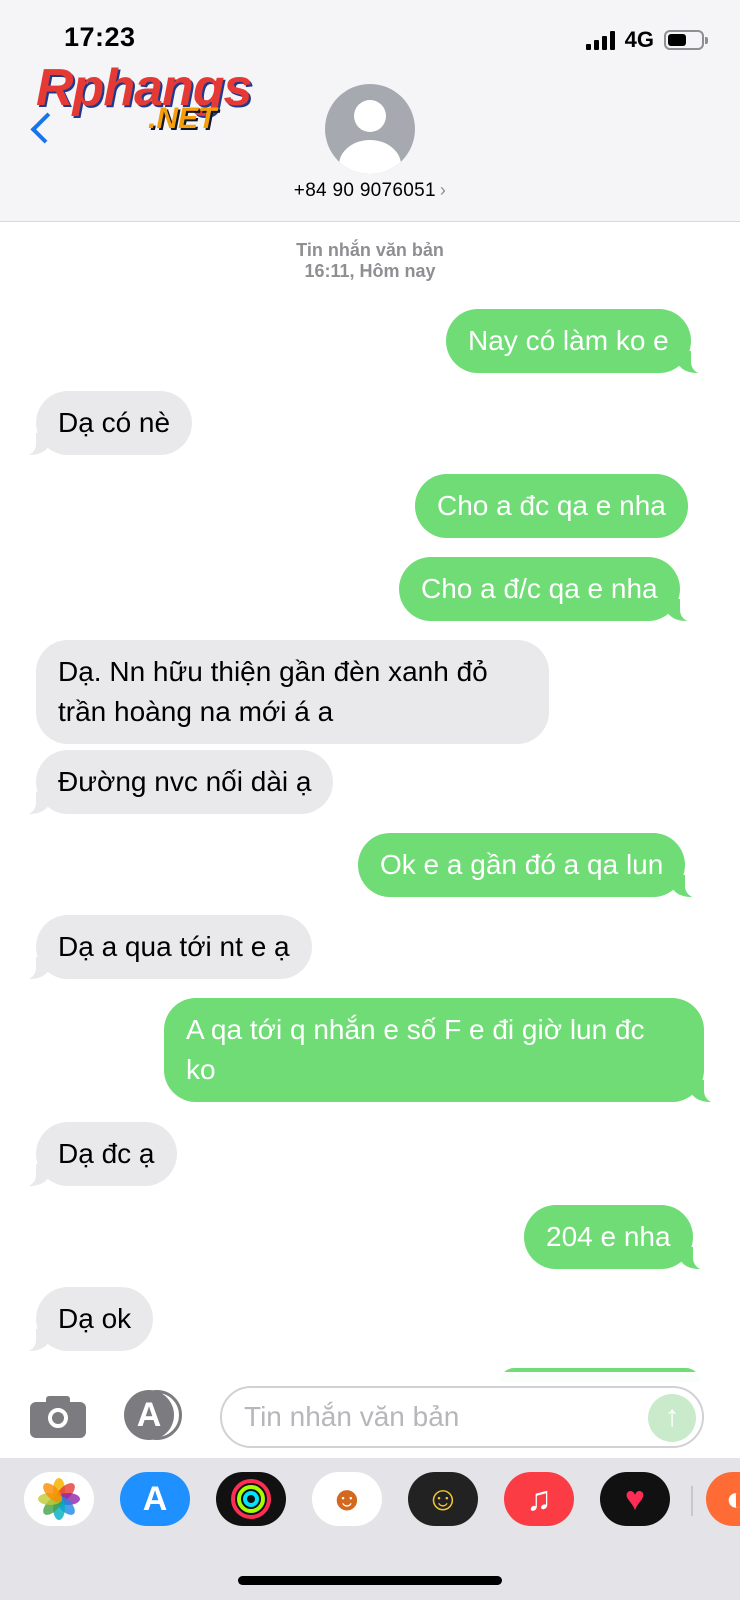 The width and height of the screenshot is (740, 1600). I want to click on back-button, so click(41, 128).